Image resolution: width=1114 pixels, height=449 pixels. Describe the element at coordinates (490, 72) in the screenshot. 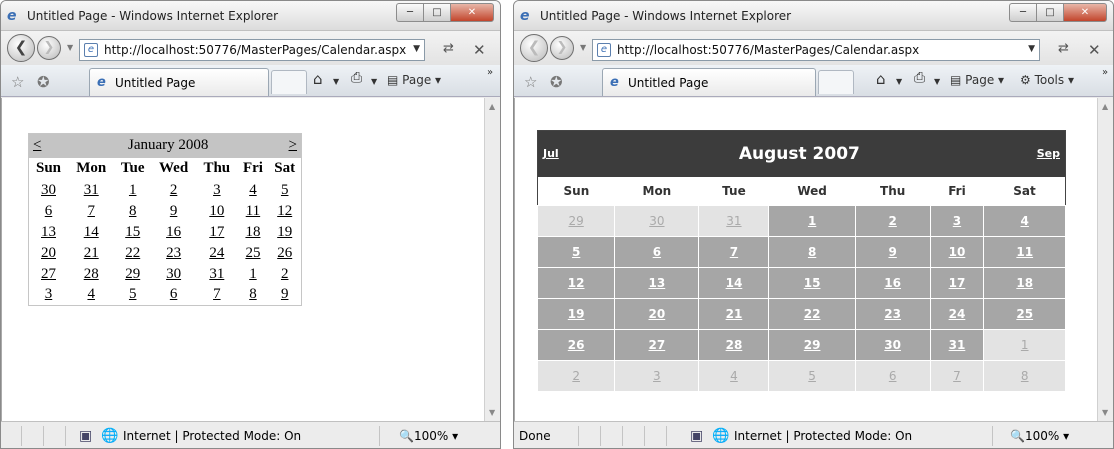

I see `toolbar-overflow-chevron-icon: »` at that location.